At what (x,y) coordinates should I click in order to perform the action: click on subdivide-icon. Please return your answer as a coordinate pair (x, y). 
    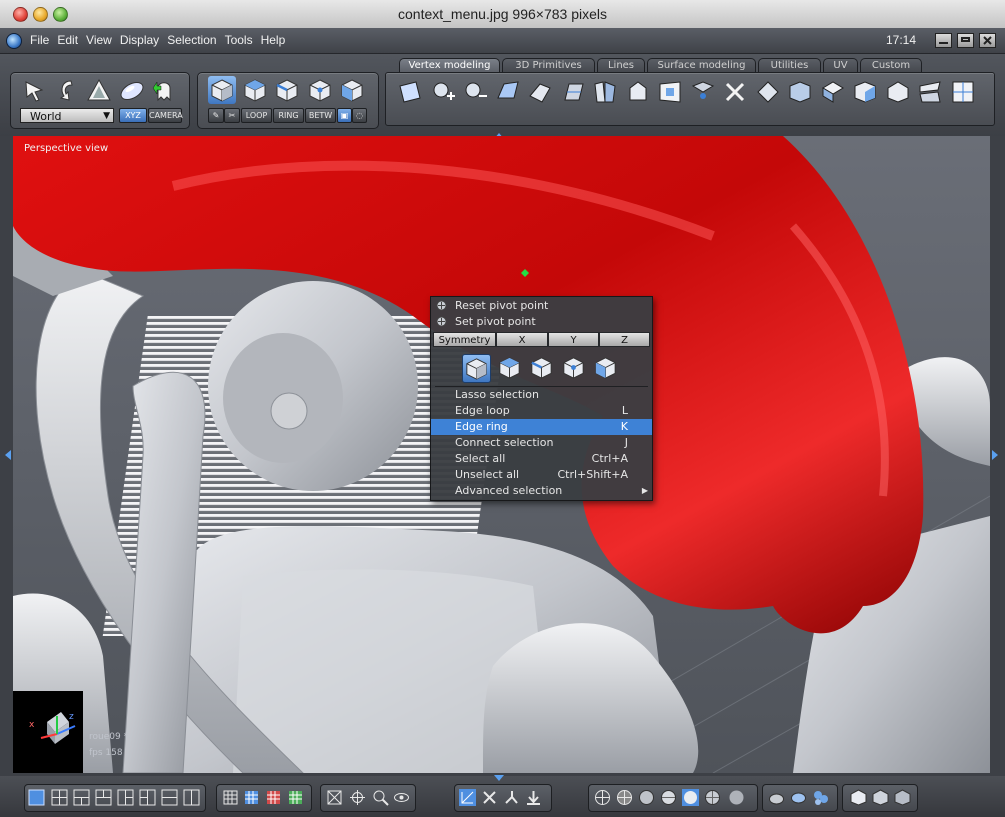
    Looking at the image, I should click on (865, 92).